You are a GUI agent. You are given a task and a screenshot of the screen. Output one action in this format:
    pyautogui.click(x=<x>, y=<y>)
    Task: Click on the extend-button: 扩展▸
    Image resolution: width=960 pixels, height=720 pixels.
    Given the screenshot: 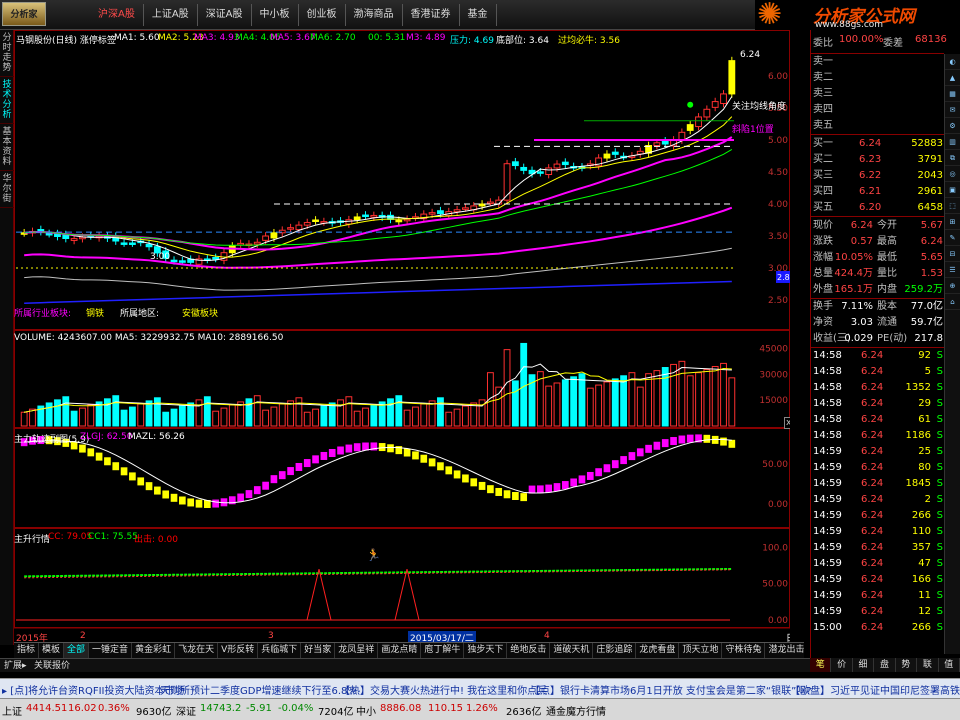 What is the action you would take?
    pyautogui.click(x=15, y=666)
    